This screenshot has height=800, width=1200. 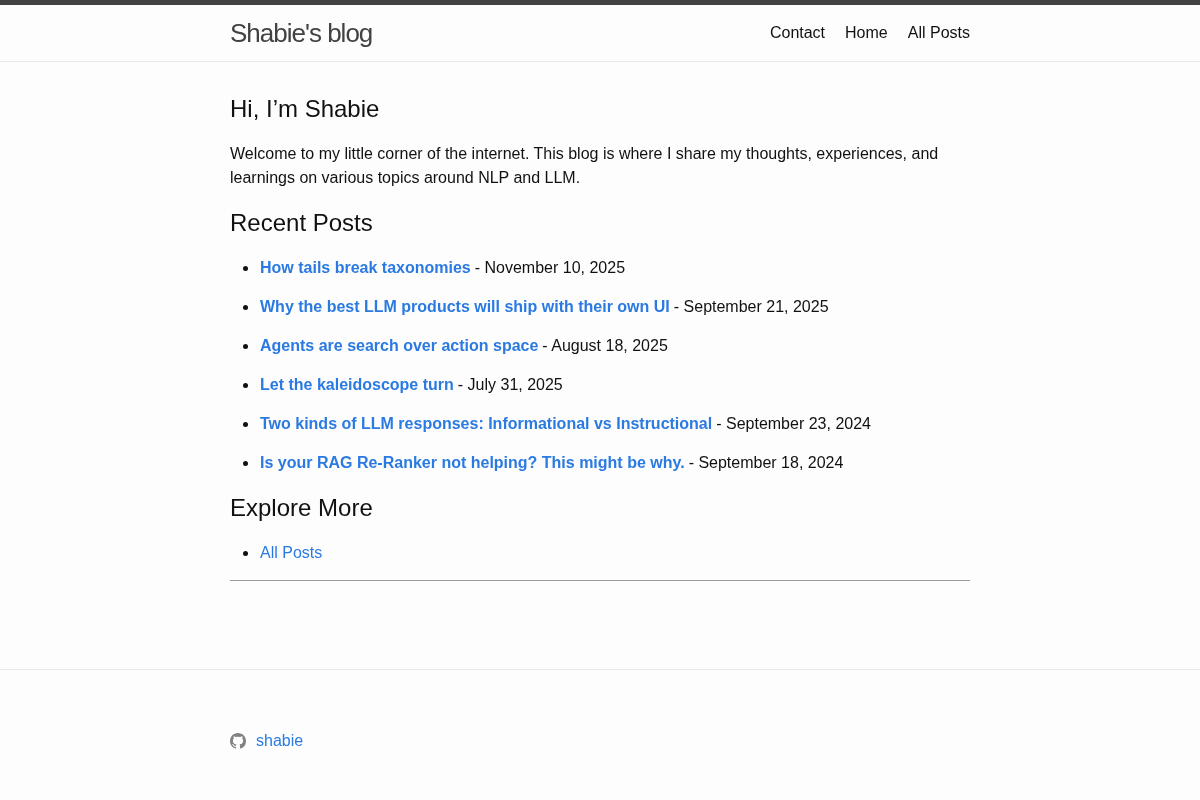 I want to click on github-link: shabie, so click(x=280, y=741).